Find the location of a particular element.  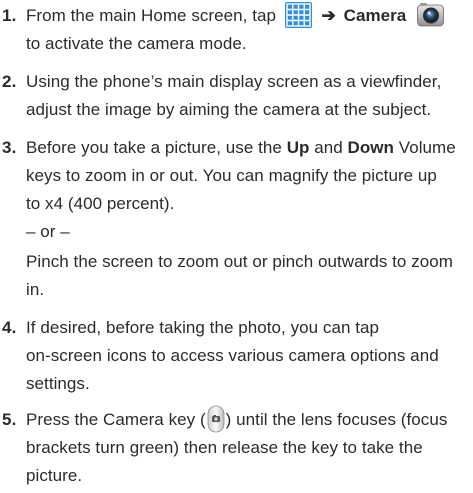

apps-grid-icon is located at coordinates (298, 14).